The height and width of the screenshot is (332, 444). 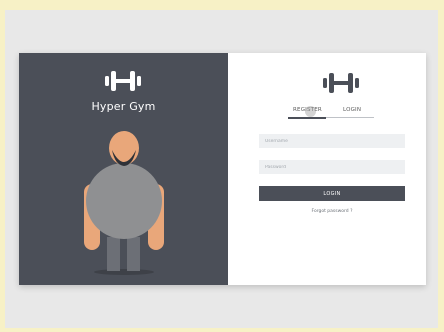 I want to click on forgot-password-link: Forgot password ?, so click(x=332, y=211).